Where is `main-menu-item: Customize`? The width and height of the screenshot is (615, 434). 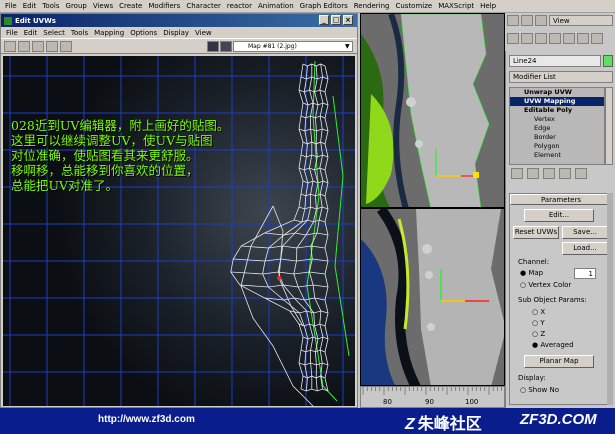 main-menu-item: Customize is located at coordinates (413, 6).